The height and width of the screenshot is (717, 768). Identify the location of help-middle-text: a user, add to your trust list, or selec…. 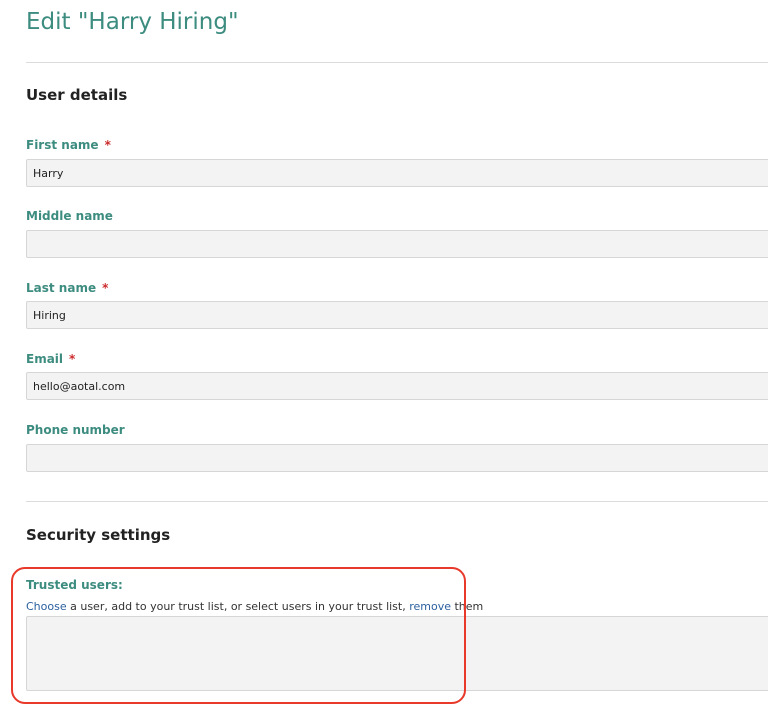
(238, 606).